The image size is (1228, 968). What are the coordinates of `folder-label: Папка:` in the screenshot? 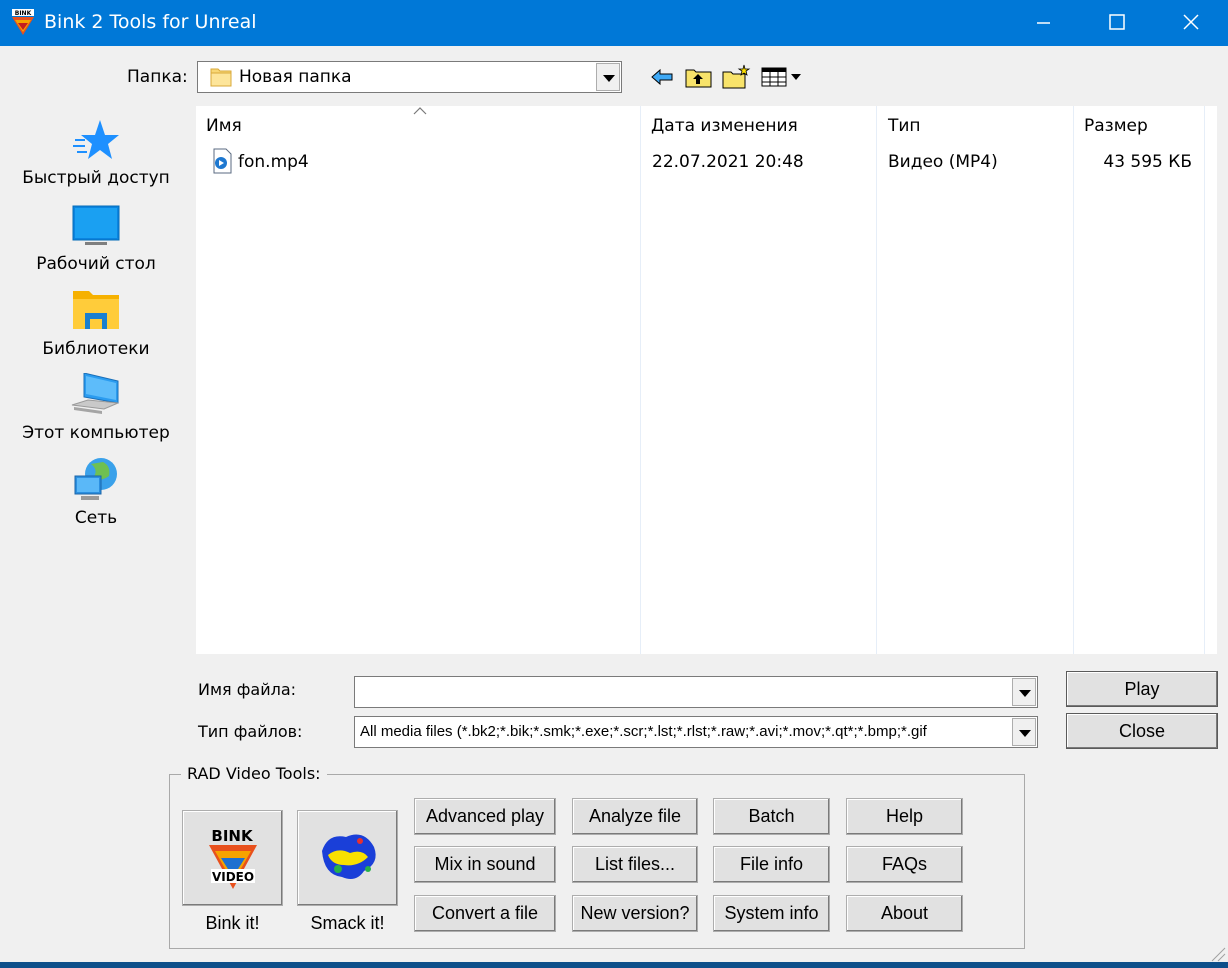 It's located at (157, 77).